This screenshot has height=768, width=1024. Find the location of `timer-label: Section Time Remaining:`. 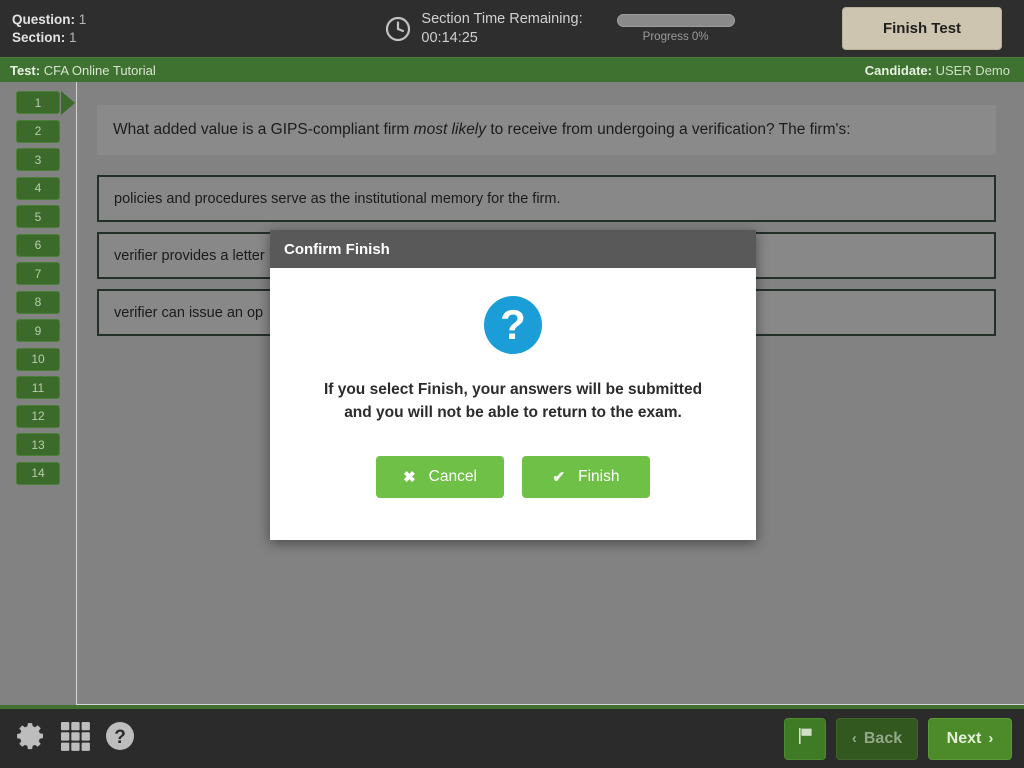

timer-label: Section Time Remaining: is located at coordinates (502, 18).